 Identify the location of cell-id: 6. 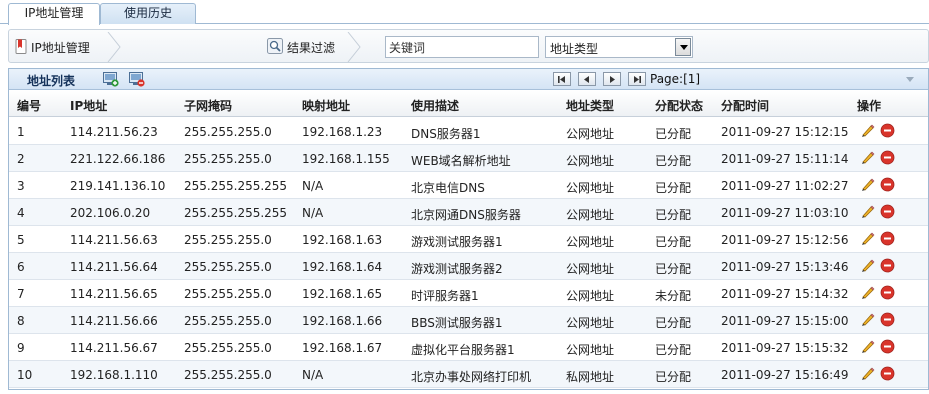
(21, 267).